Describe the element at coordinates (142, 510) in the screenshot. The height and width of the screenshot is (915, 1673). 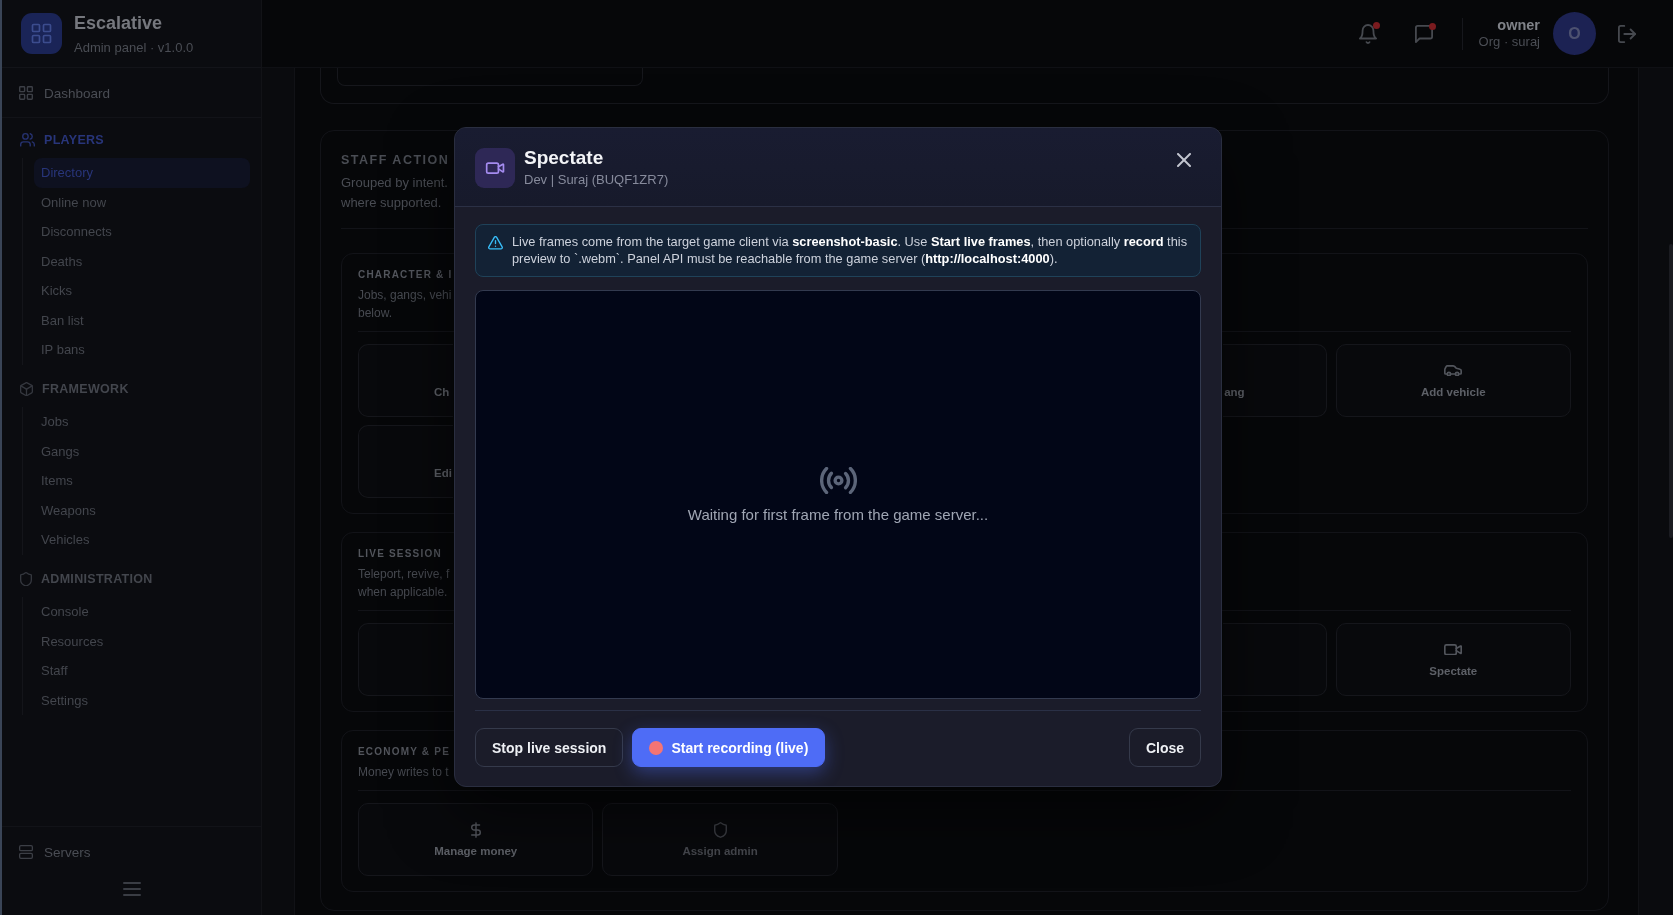
I see `nav-item: Weapons` at that location.